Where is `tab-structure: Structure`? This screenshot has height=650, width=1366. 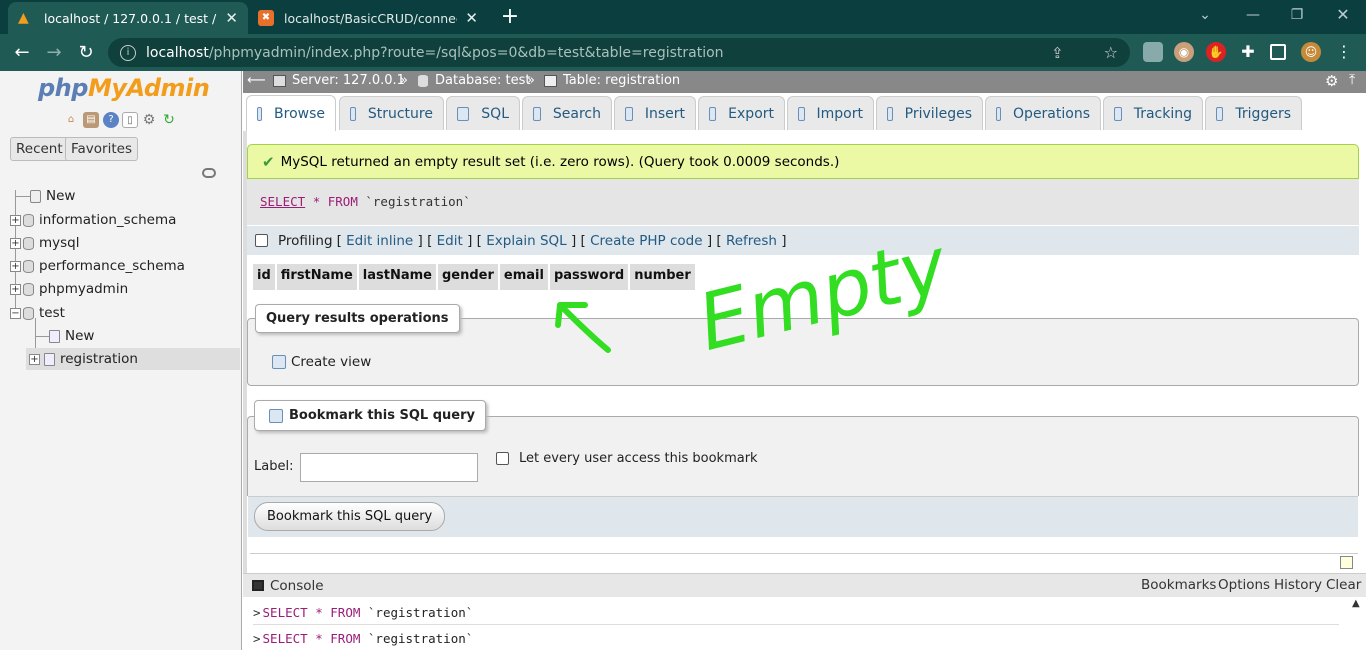 tab-structure: Structure is located at coordinates (391, 113).